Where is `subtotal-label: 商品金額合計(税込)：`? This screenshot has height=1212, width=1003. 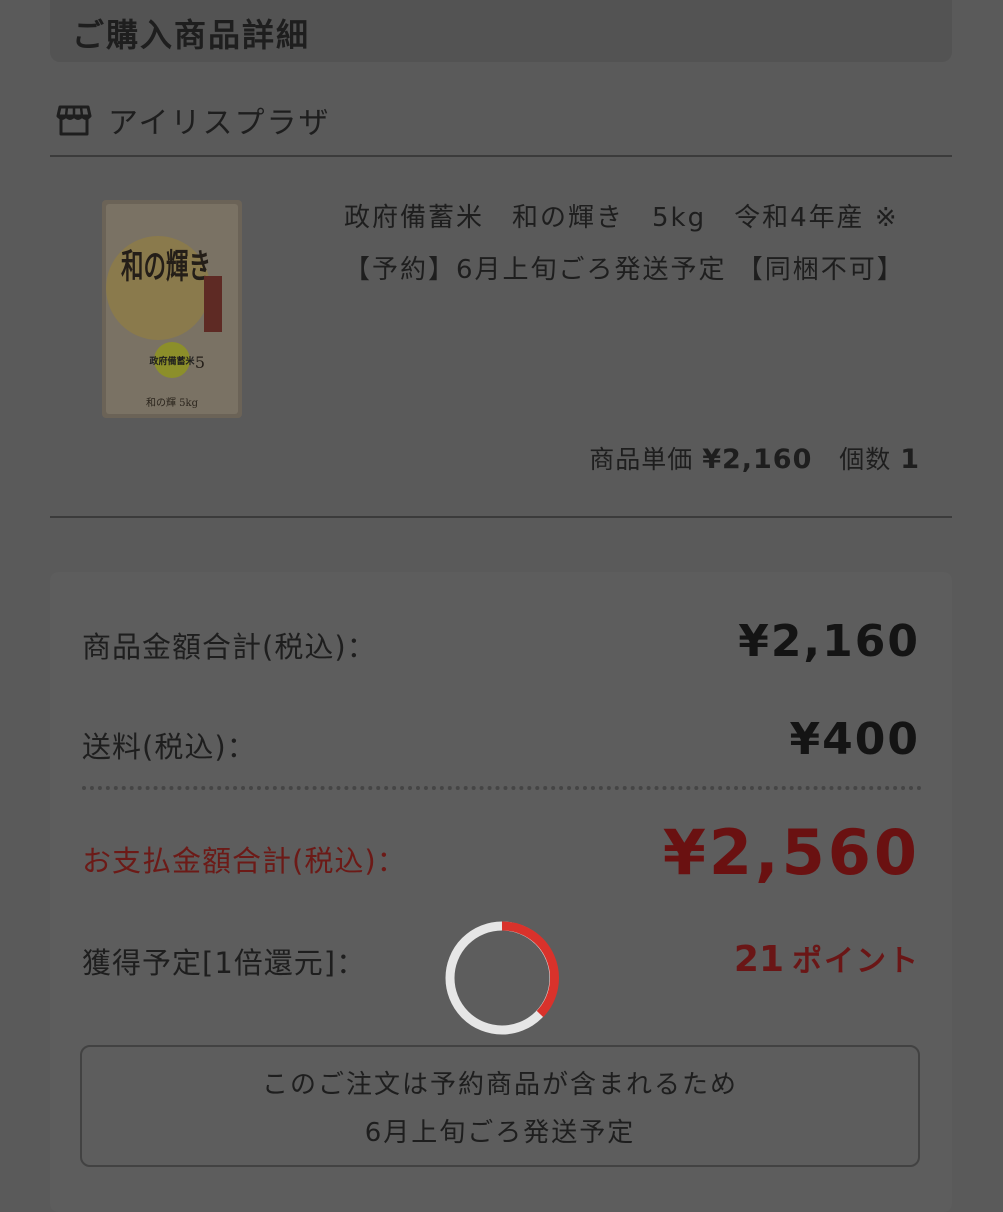 subtotal-label: 商品金額合計(税込)： is located at coordinates (229, 647).